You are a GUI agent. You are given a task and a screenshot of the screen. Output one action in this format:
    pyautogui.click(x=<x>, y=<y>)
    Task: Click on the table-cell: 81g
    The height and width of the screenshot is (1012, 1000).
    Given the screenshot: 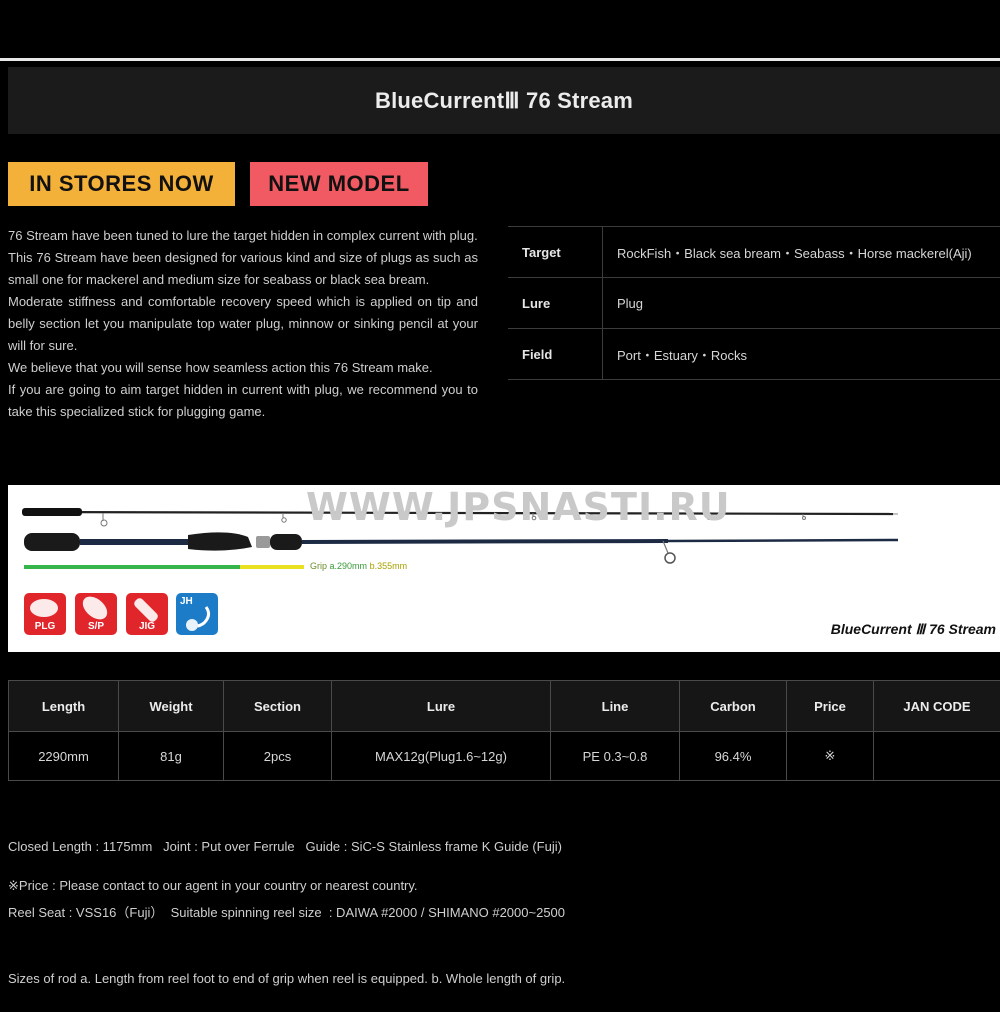 What is the action you would take?
    pyautogui.click(x=171, y=756)
    